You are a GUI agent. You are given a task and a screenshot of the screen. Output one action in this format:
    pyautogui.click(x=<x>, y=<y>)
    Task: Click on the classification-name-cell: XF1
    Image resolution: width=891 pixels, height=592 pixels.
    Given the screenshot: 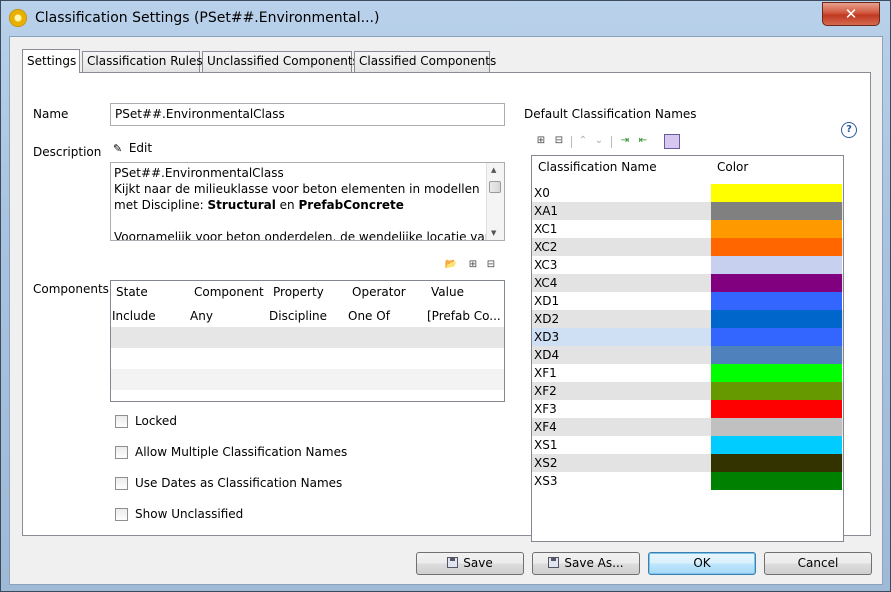 What is the action you would take?
    pyautogui.click(x=545, y=373)
    